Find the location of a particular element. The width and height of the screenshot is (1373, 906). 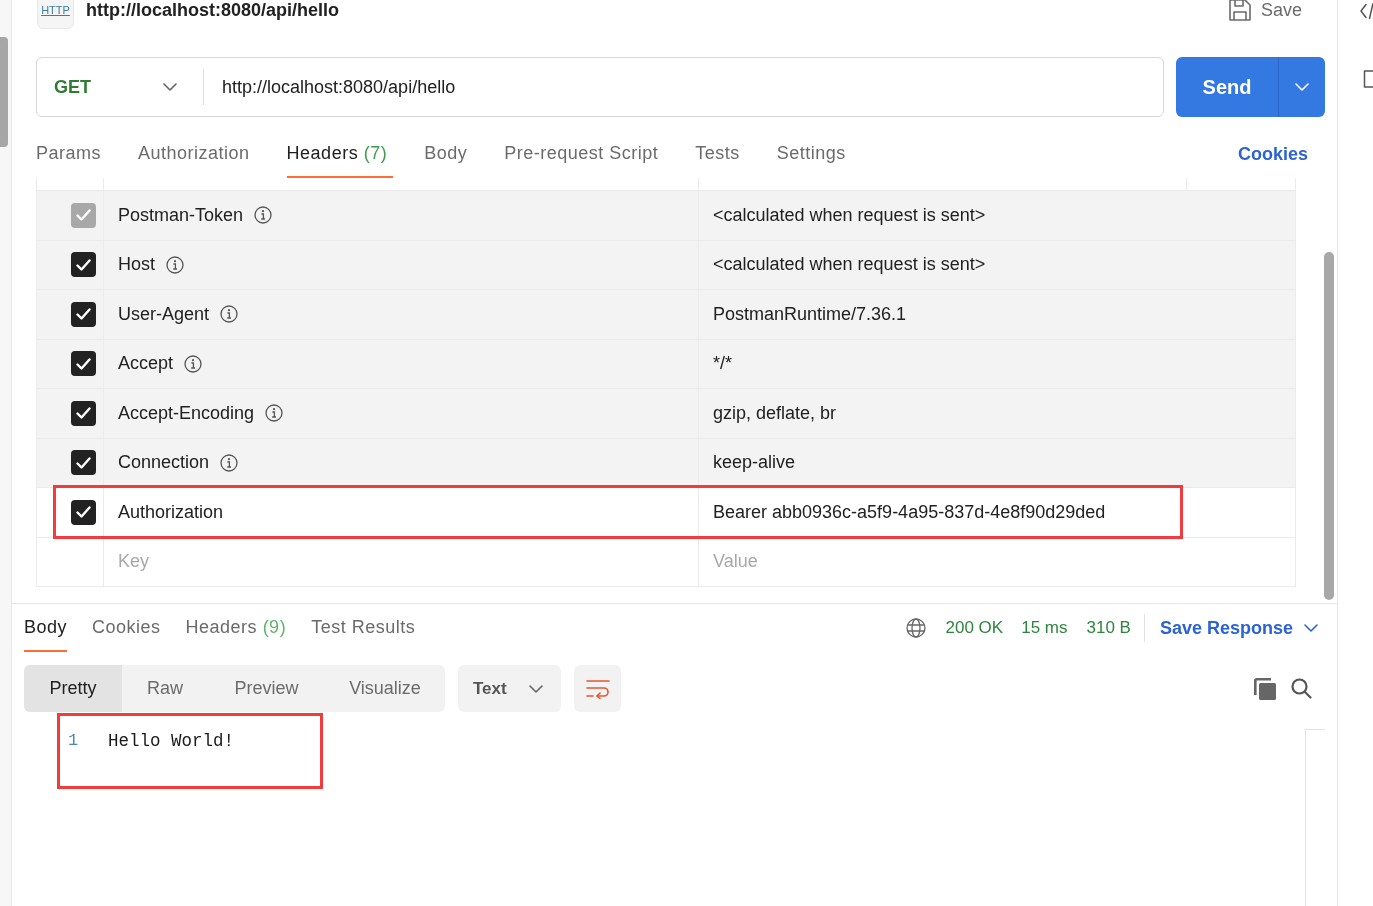

tab: Params is located at coordinates (71, 154).